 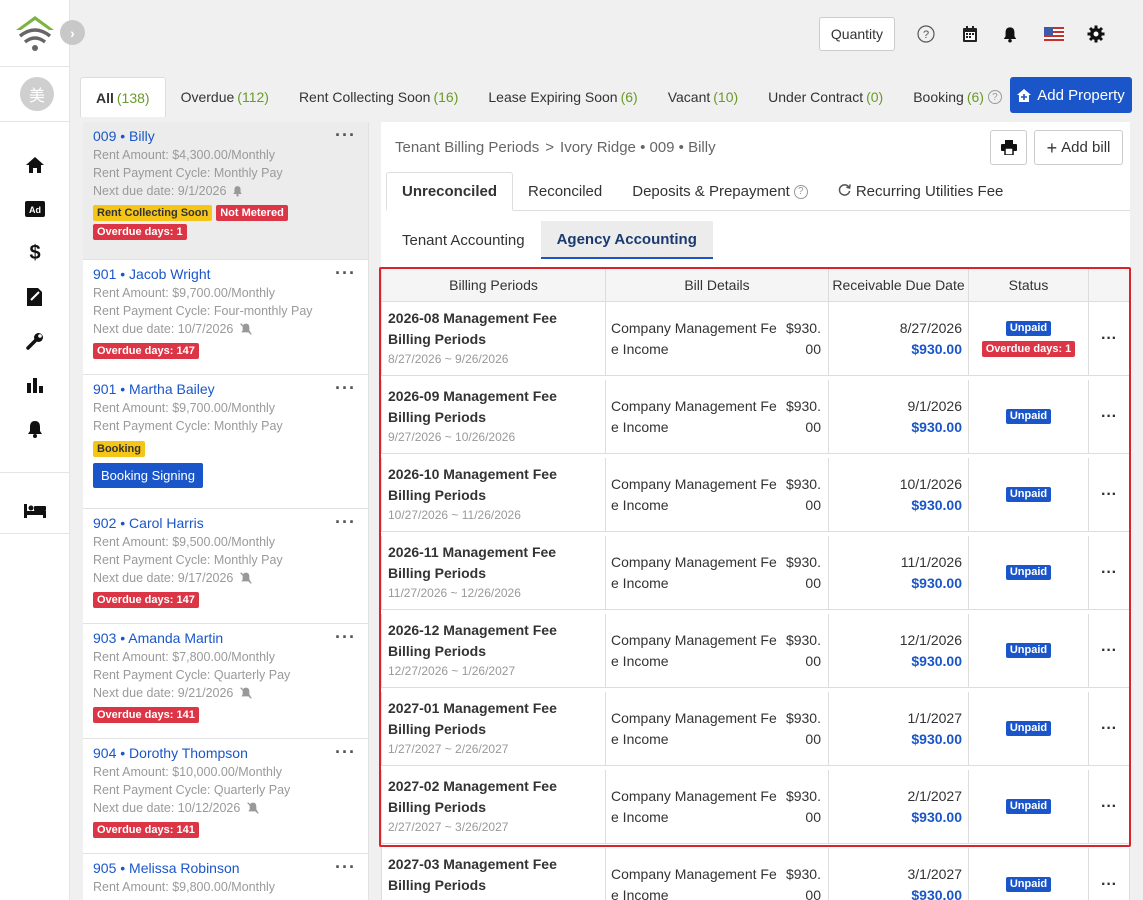 I want to click on subtab-agency-accounting: Agency Accounting, so click(x=626, y=240).